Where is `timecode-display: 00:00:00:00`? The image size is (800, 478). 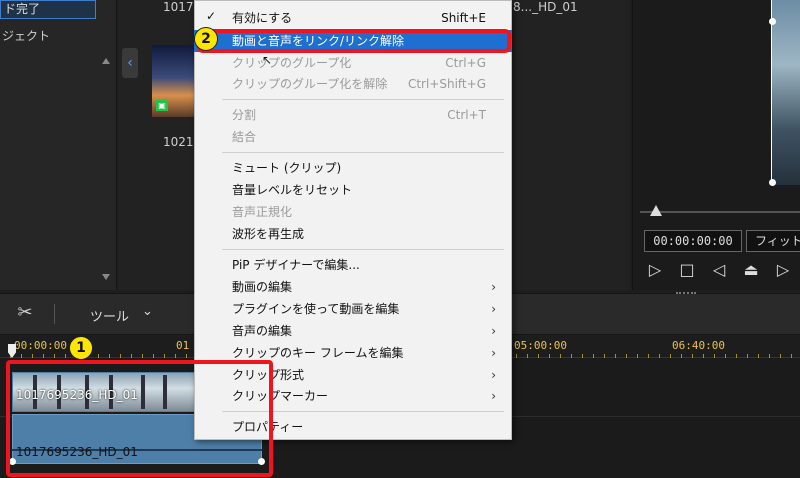 timecode-display: 00:00:00:00 is located at coordinates (693, 241).